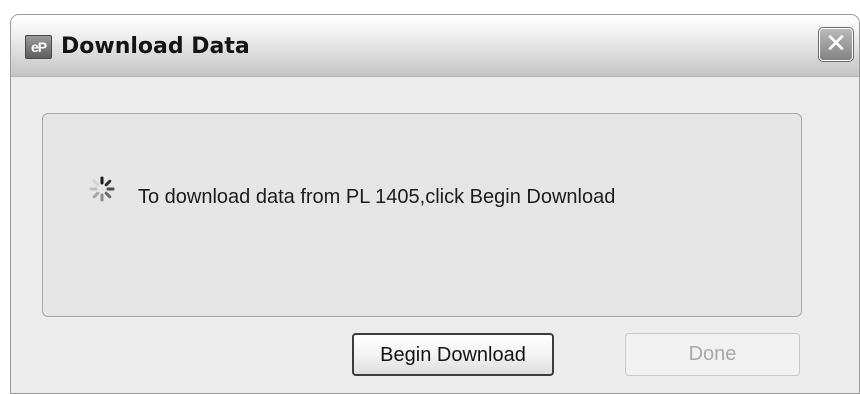 The image size is (860, 394). I want to click on app-icon: eP, so click(38, 47).